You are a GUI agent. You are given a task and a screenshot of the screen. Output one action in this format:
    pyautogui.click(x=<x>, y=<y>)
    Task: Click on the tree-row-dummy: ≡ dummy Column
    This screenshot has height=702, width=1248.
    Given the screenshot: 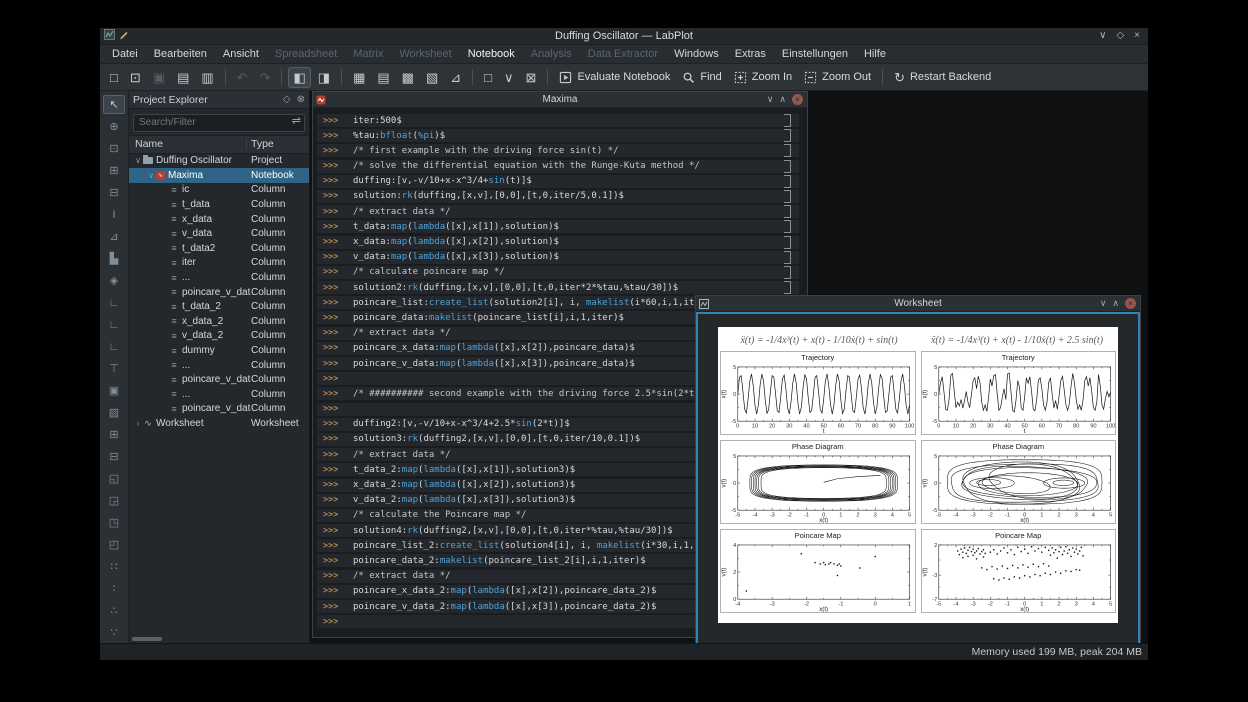 What is the action you would take?
    pyautogui.click(x=219, y=350)
    